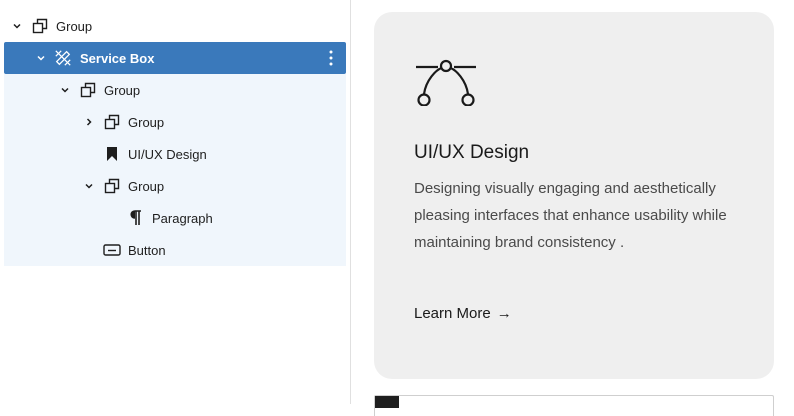 This screenshot has height=416, width=794. Describe the element at coordinates (175, 1) in the screenshot. I see `list-item-previous` at that location.